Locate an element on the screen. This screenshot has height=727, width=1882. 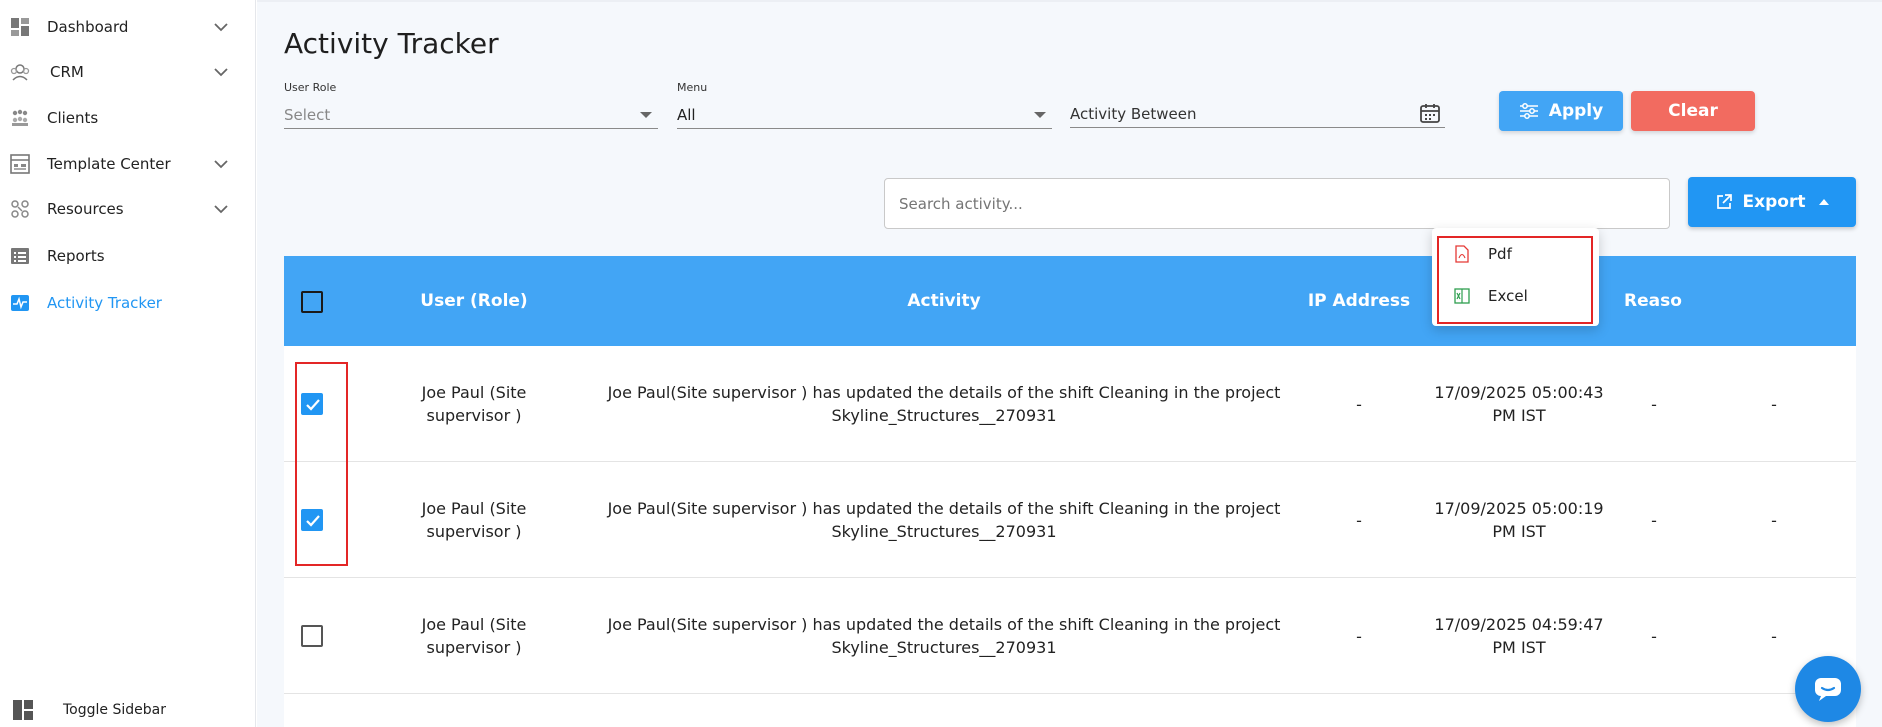
timestamp-line: 17/09/2025 04:59:47 is located at coordinates (1519, 624).